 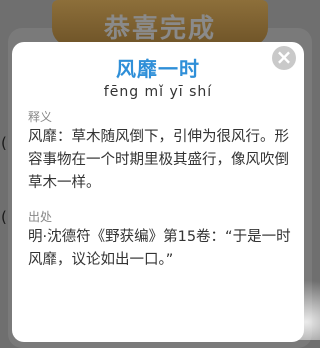 I want to click on source-label: 出处, so click(x=40, y=217).